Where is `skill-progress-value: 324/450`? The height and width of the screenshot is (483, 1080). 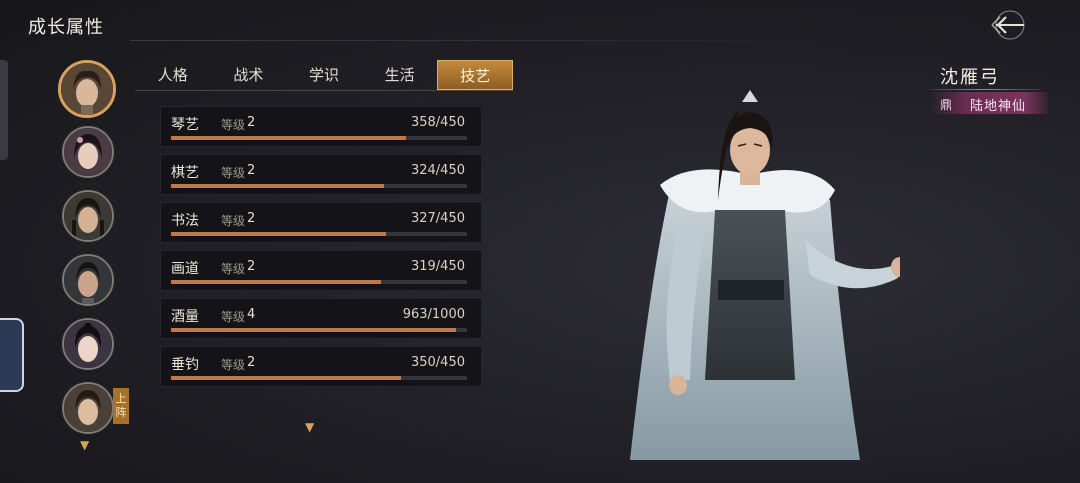
skill-progress-value: 324/450 is located at coordinates (437, 170).